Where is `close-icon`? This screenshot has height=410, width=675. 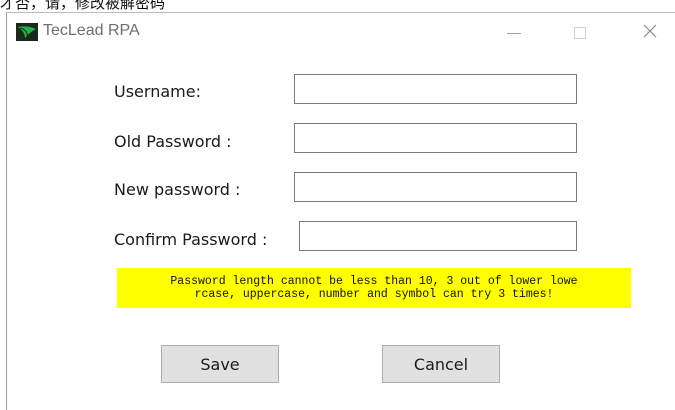
close-icon is located at coordinates (650, 31).